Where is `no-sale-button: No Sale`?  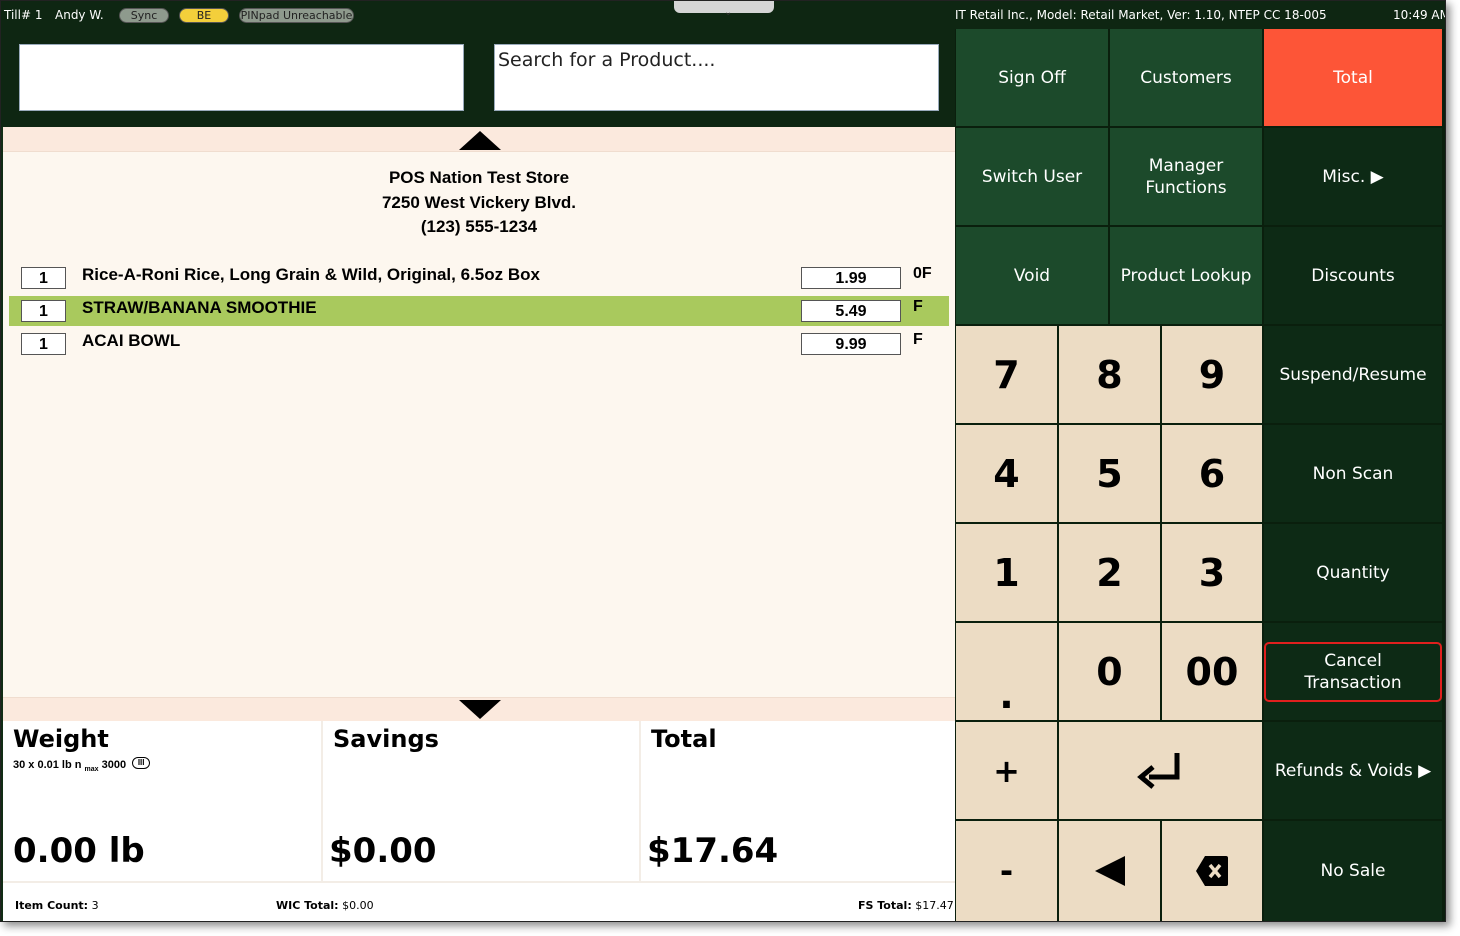
no-sale-button: No Sale is located at coordinates (1353, 871).